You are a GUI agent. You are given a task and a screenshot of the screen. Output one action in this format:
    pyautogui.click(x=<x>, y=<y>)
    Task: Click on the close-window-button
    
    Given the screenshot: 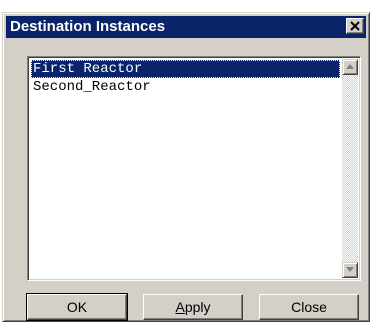 What is the action you would take?
    pyautogui.click(x=355, y=26)
    